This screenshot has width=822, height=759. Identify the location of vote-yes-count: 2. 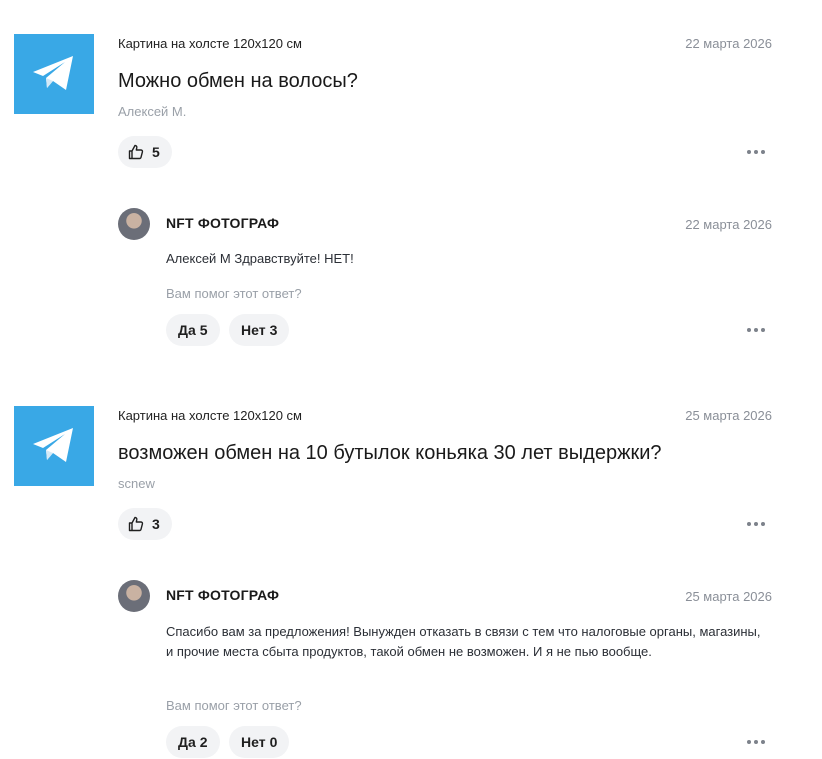
(203, 742).